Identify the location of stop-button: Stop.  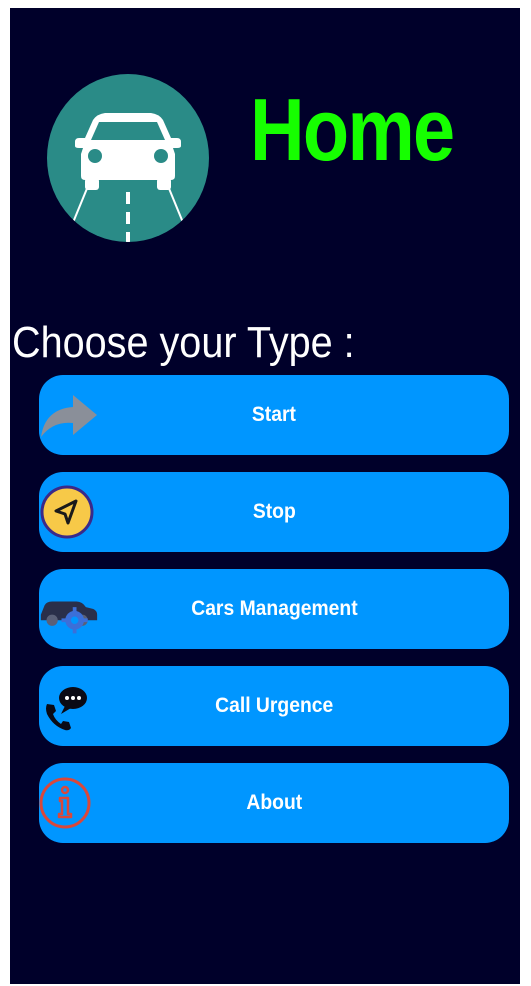
(274, 512).